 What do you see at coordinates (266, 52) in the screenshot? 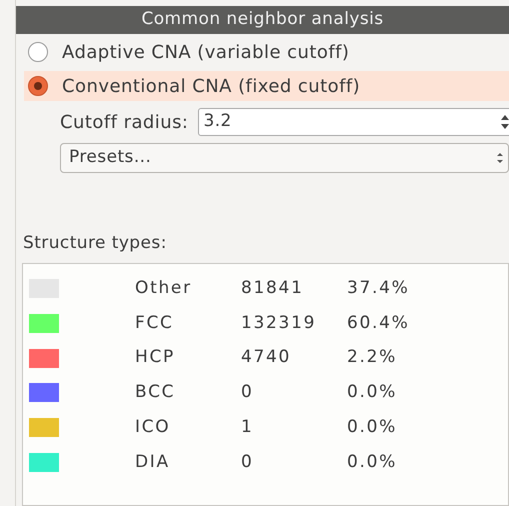
I see `radio-option: Adaptive CNA (variable cutoff)` at bounding box center [266, 52].